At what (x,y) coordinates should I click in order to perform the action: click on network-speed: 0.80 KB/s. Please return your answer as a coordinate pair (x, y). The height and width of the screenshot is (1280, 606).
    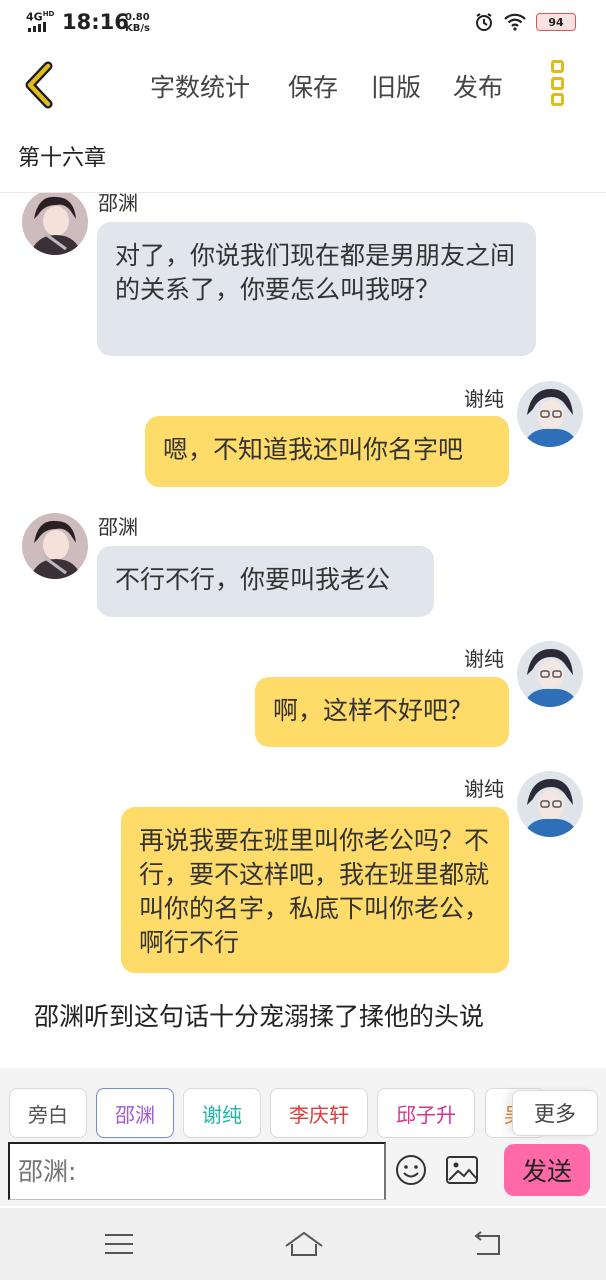
    Looking at the image, I should click on (137, 23).